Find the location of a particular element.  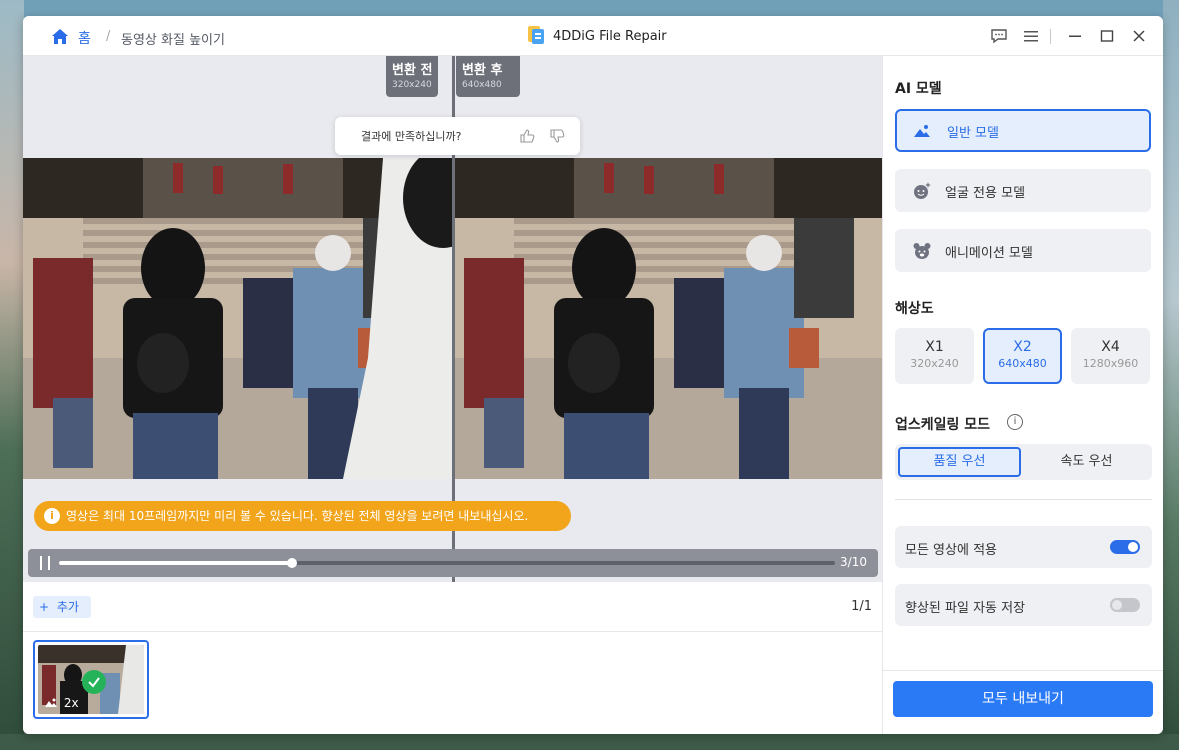

thumbnail-strip: 2x is located at coordinates (452, 683).